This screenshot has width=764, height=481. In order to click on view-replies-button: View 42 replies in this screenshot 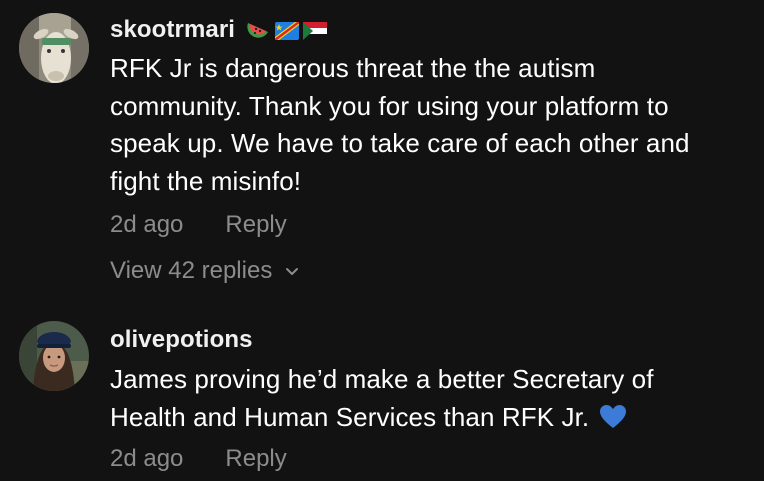, I will do `click(205, 271)`.